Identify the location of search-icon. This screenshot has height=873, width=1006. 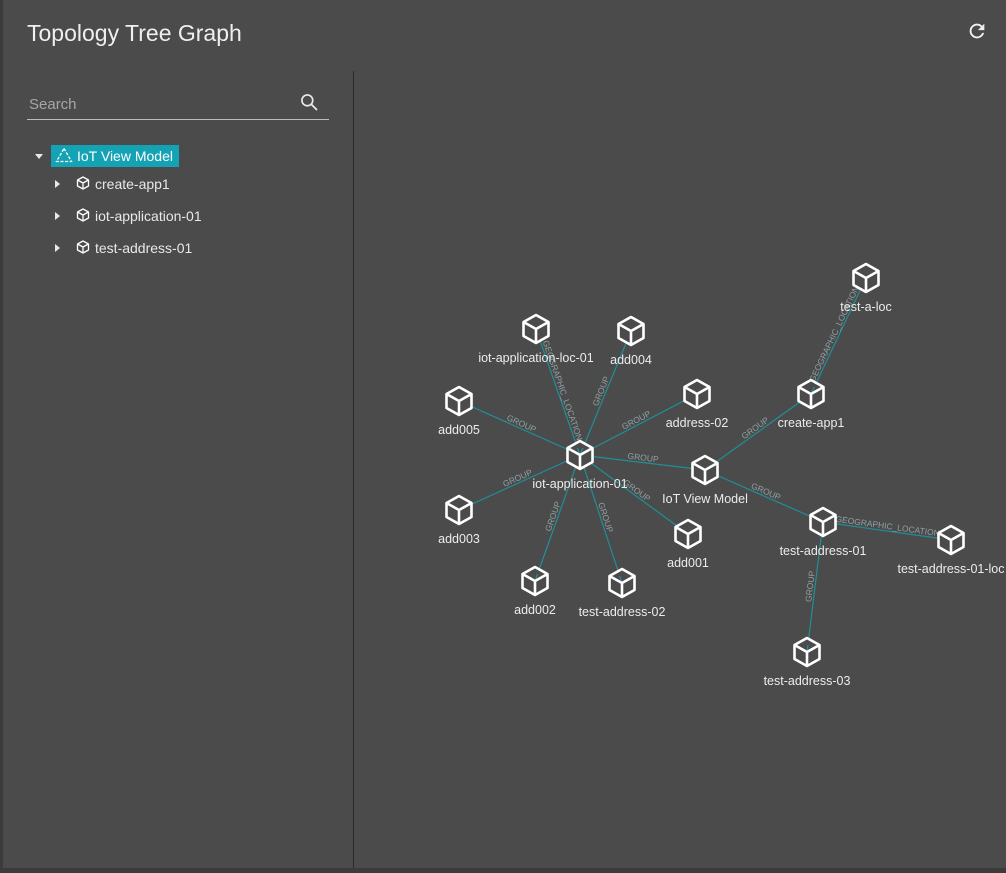
(309, 102).